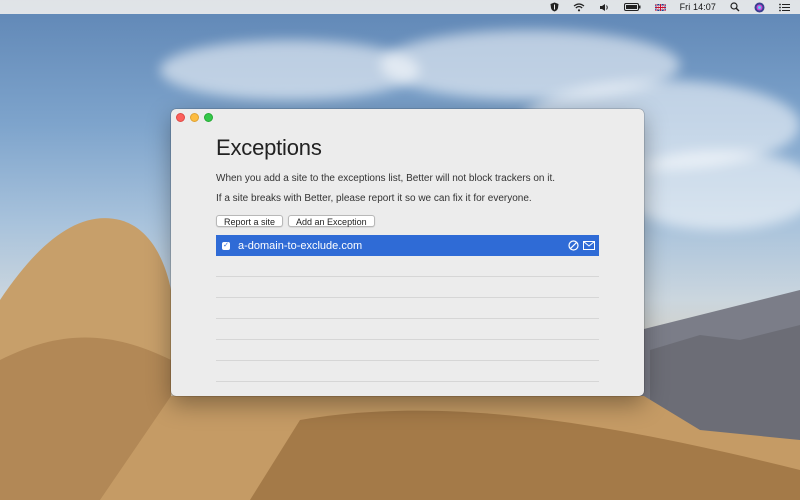 This screenshot has width=800, height=500. What do you see at coordinates (208, 117) in the screenshot?
I see `zoom-button` at bounding box center [208, 117].